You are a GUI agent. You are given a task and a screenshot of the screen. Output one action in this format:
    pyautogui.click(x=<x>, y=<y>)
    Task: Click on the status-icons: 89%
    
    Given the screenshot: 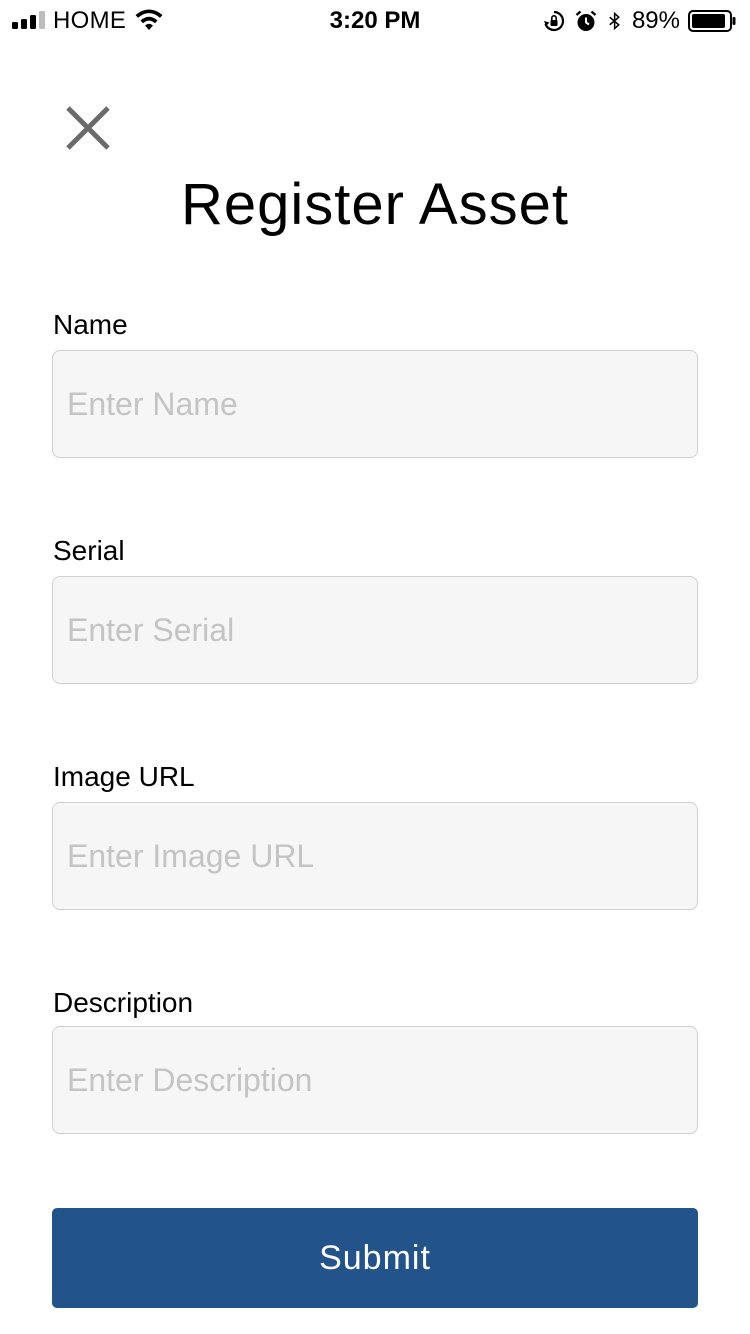 What is the action you would take?
    pyautogui.click(x=639, y=21)
    